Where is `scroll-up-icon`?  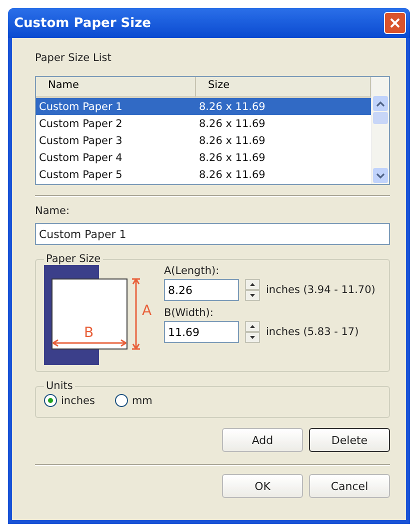
scroll-up-icon is located at coordinates (380, 103).